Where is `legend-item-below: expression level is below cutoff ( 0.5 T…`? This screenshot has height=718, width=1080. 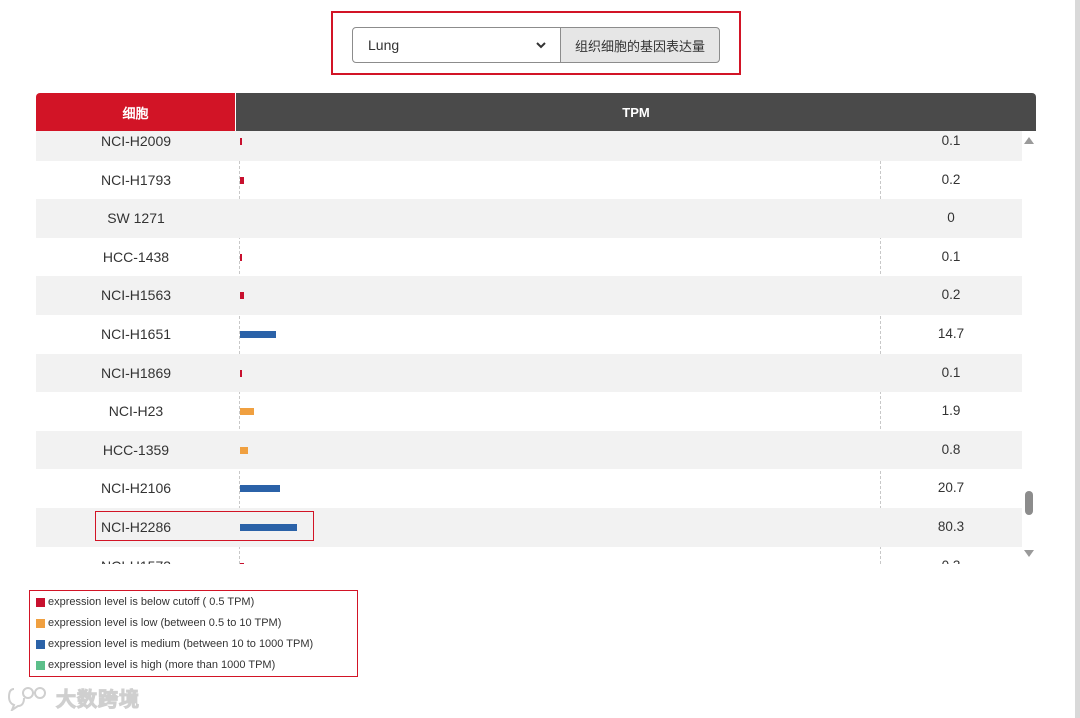
legend-item-below: expression level is below cutoff ( 0.5 T… is located at coordinates (145, 602).